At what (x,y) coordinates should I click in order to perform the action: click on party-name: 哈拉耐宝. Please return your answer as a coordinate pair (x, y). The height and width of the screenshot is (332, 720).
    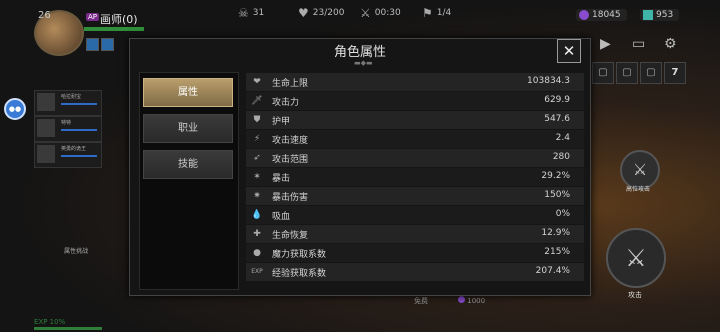
    Looking at the image, I should click on (71, 97).